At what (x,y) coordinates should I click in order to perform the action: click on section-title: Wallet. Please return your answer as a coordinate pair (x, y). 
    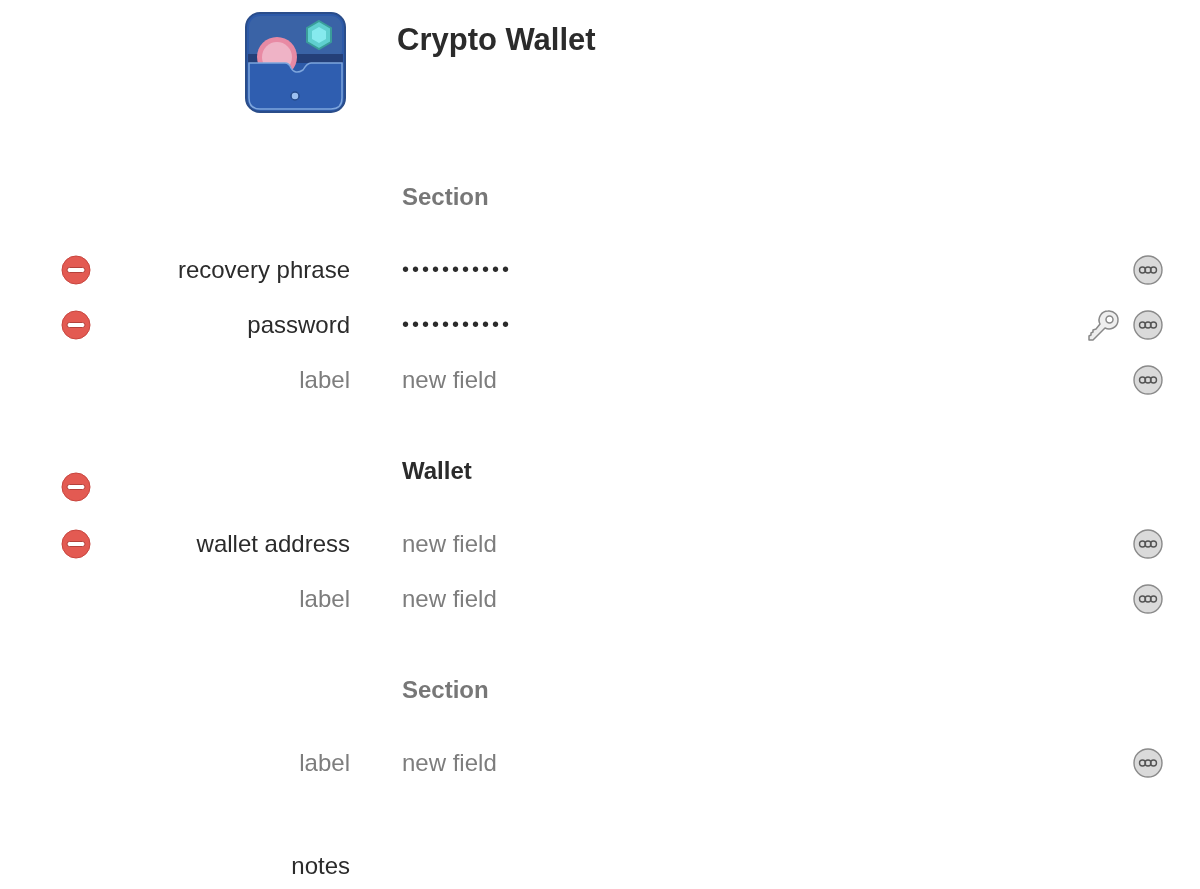
    Looking at the image, I should click on (437, 471).